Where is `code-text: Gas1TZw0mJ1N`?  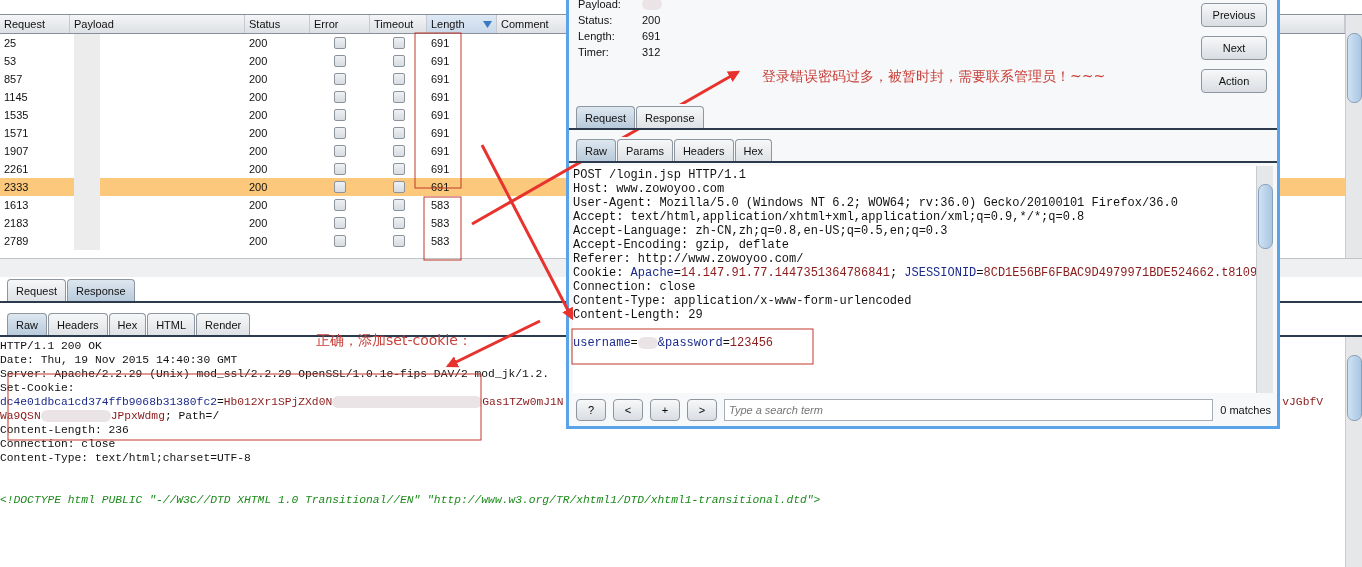 code-text: Gas1TZw0mJ1N is located at coordinates (523, 402).